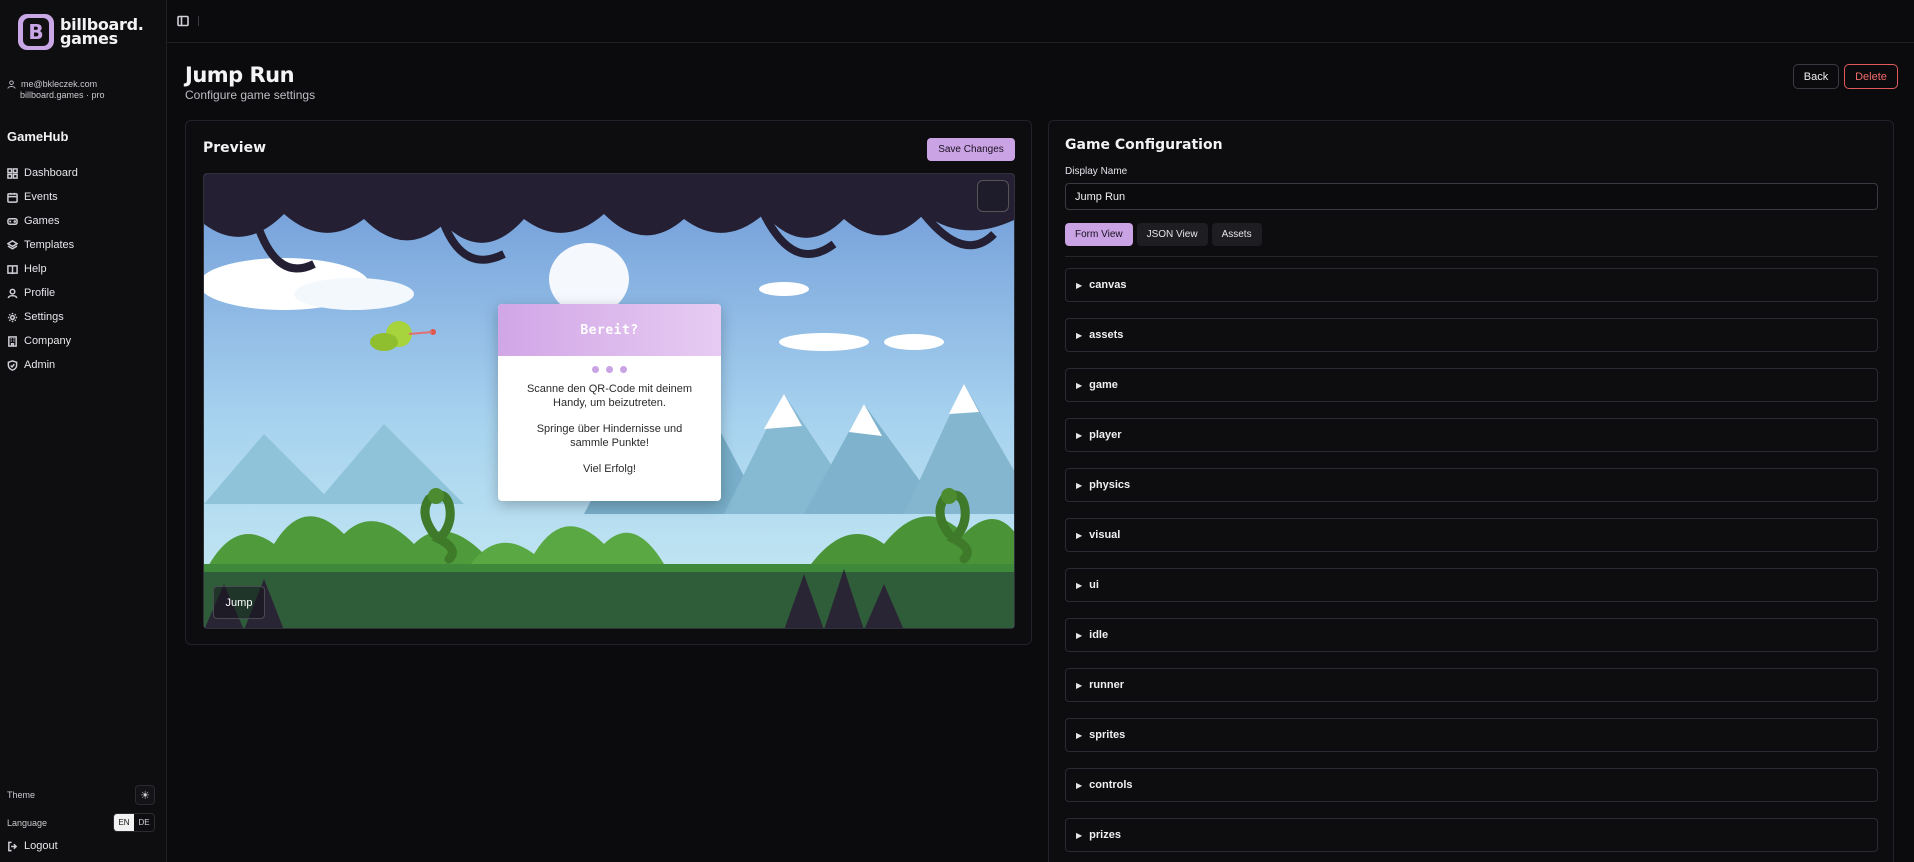 The image size is (1914, 862). What do you see at coordinates (42, 173) in the screenshot?
I see `sidebar-item-dashboard: Dashboard` at bounding box center [42, 173].